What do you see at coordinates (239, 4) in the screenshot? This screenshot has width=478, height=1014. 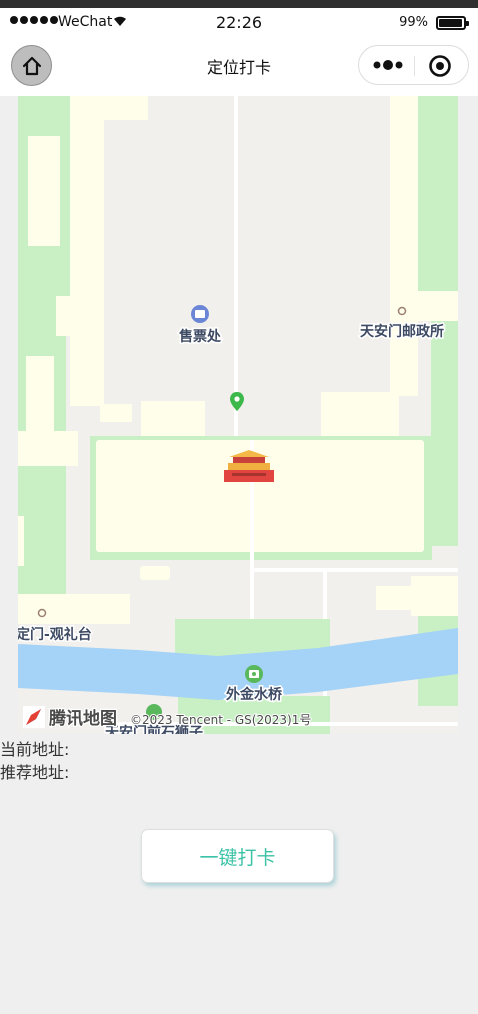 I see `top-strip` at bounding box center [239, 4].